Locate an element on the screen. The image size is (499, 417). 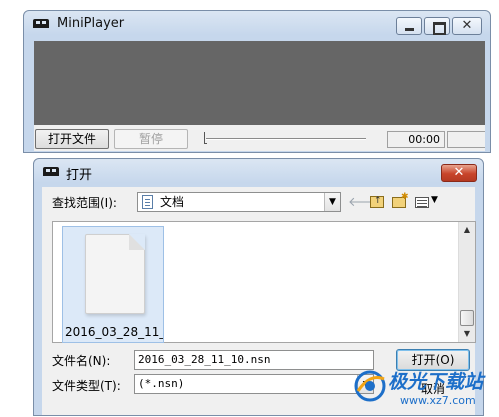
watermark: 极光下载站 www.xz7.com is located at coordinates (425, 391).